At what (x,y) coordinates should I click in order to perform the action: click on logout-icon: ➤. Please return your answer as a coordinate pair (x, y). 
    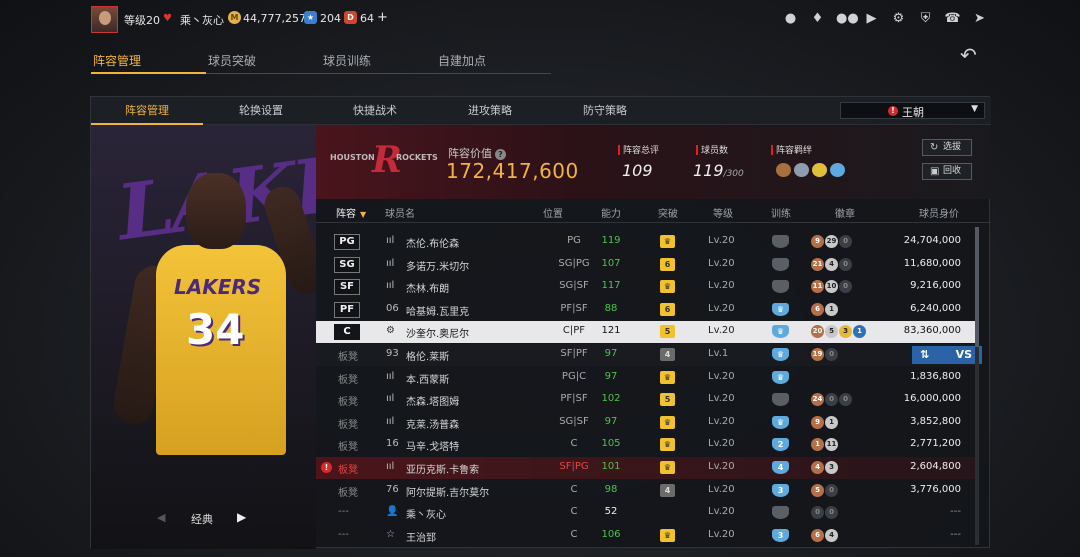
    Looking at the image, I should click on (979, 18).